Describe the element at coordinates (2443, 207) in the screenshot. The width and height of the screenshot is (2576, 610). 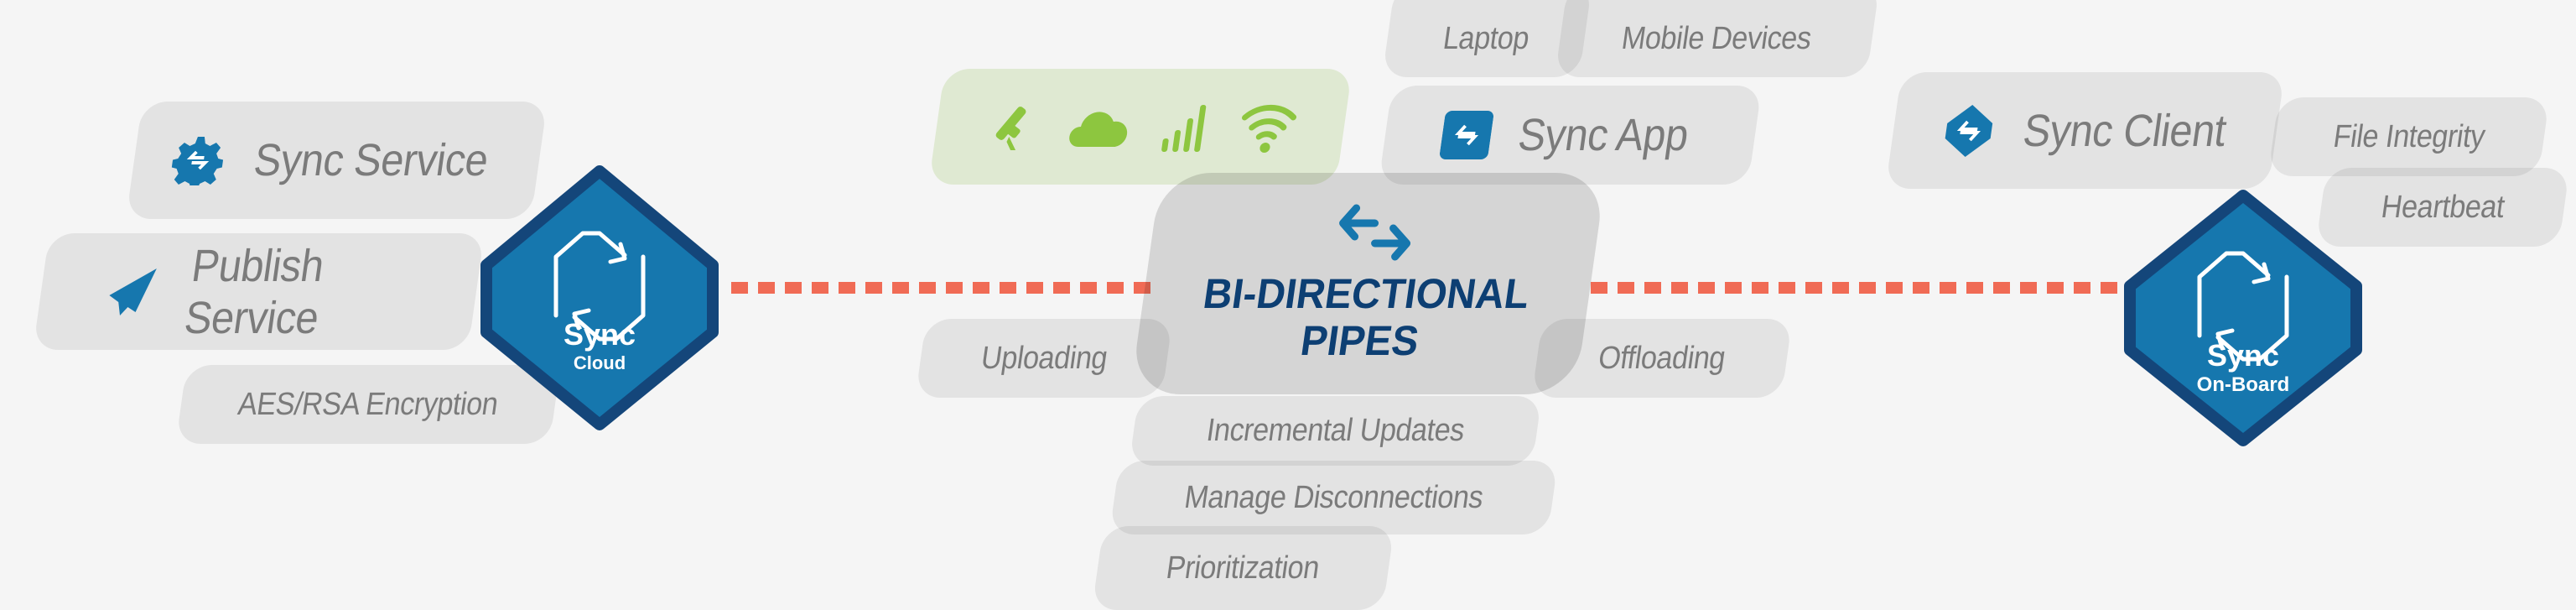
I see `heartbeat-label: Heartbeat` at that location.